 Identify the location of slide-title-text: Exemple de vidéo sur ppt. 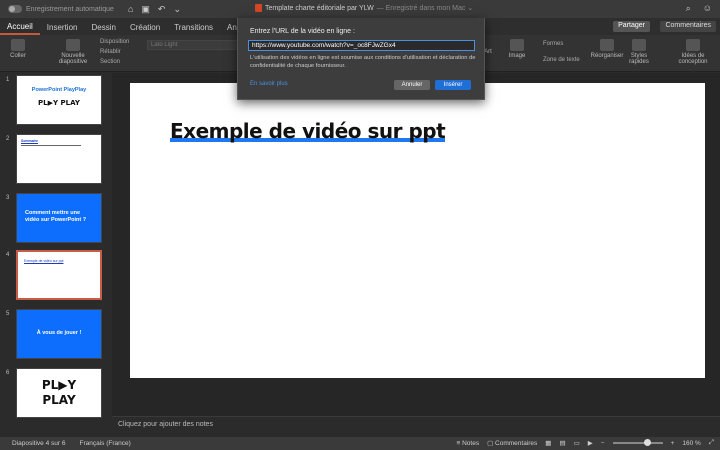
(308, 131).